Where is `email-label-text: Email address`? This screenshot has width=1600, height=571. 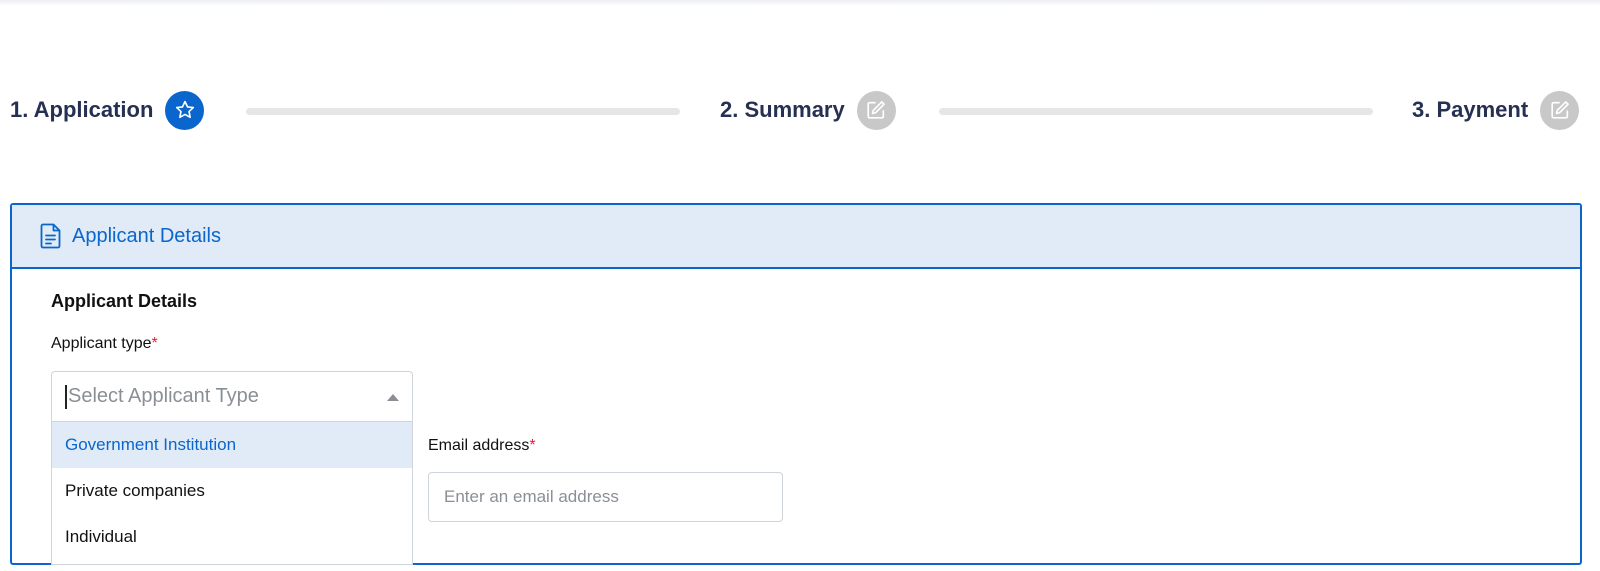
email-label-text: Email address is located at coordinates (479, 445).